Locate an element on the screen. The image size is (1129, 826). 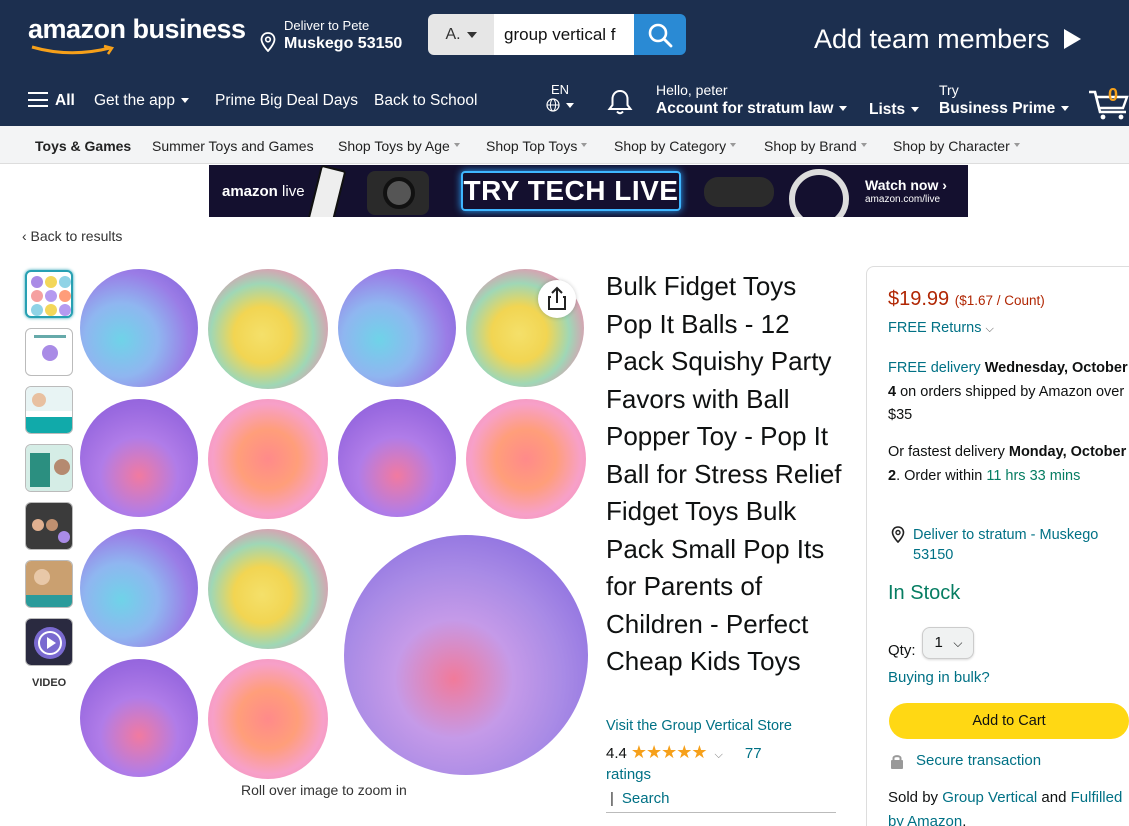
price-value: $19.99 is located at coordinates (919, 299).